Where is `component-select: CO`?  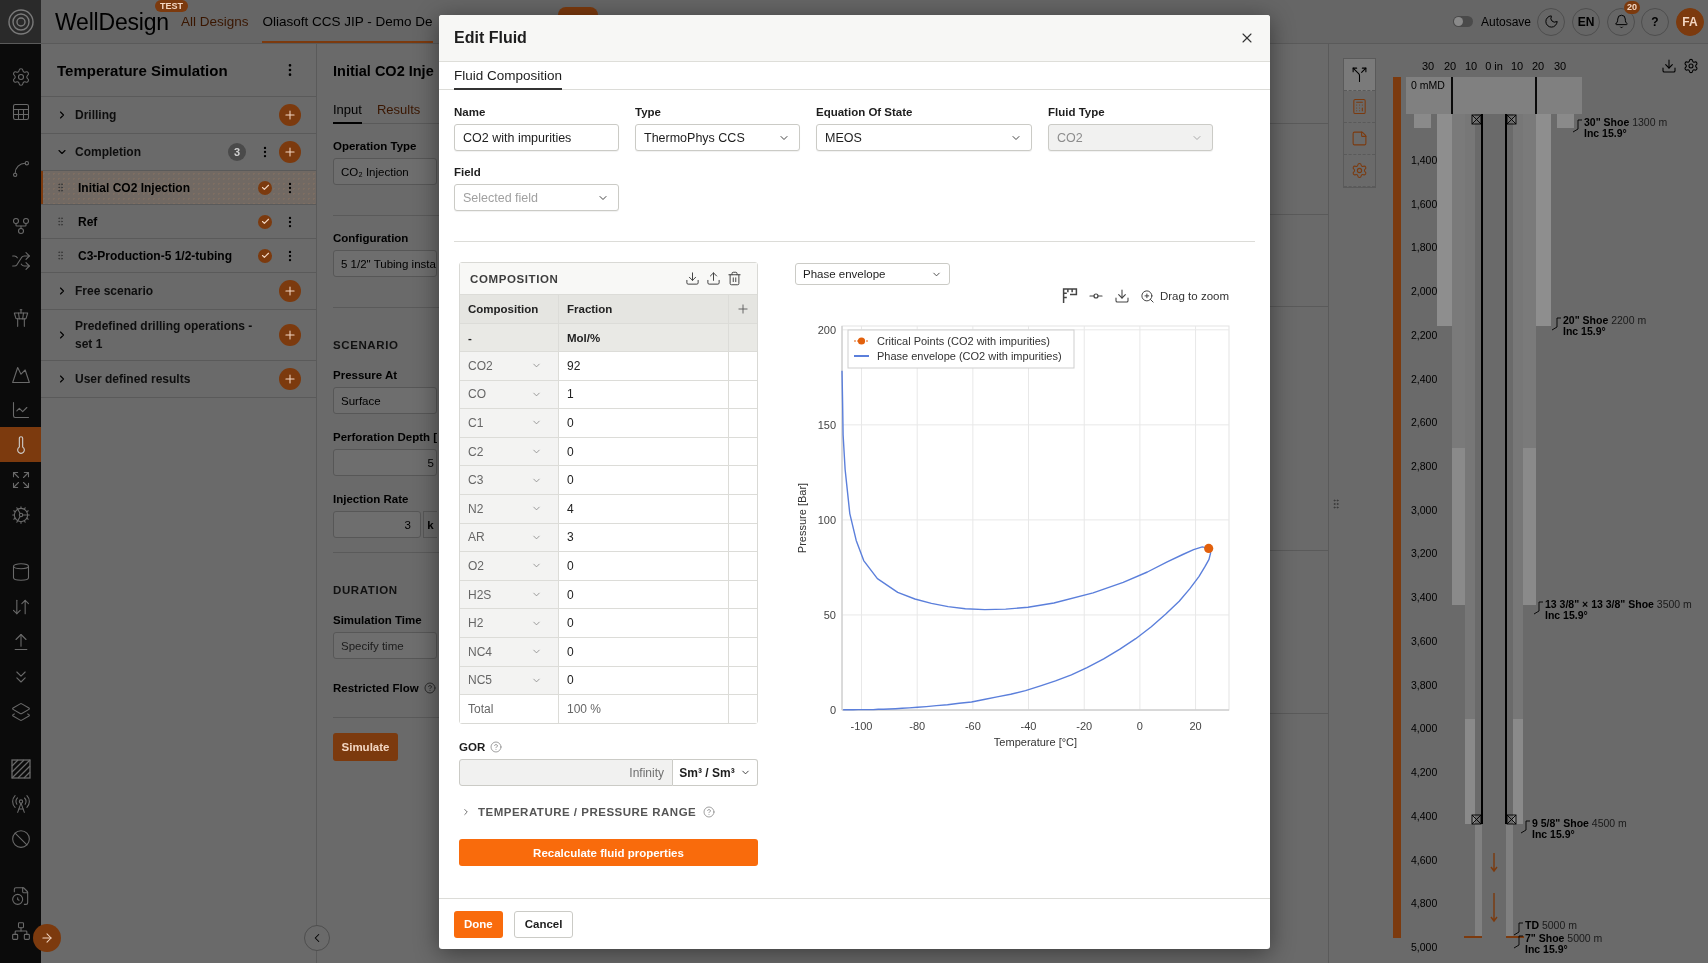 component-select: CO is located at coordinates (509, 395).